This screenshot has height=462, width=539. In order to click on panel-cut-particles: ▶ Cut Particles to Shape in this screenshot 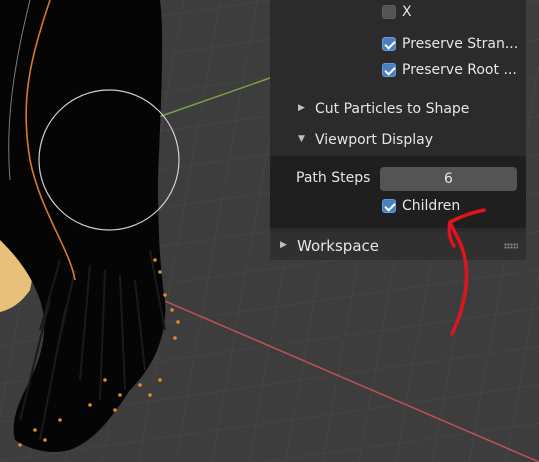, I will do `click(398, 111)`.